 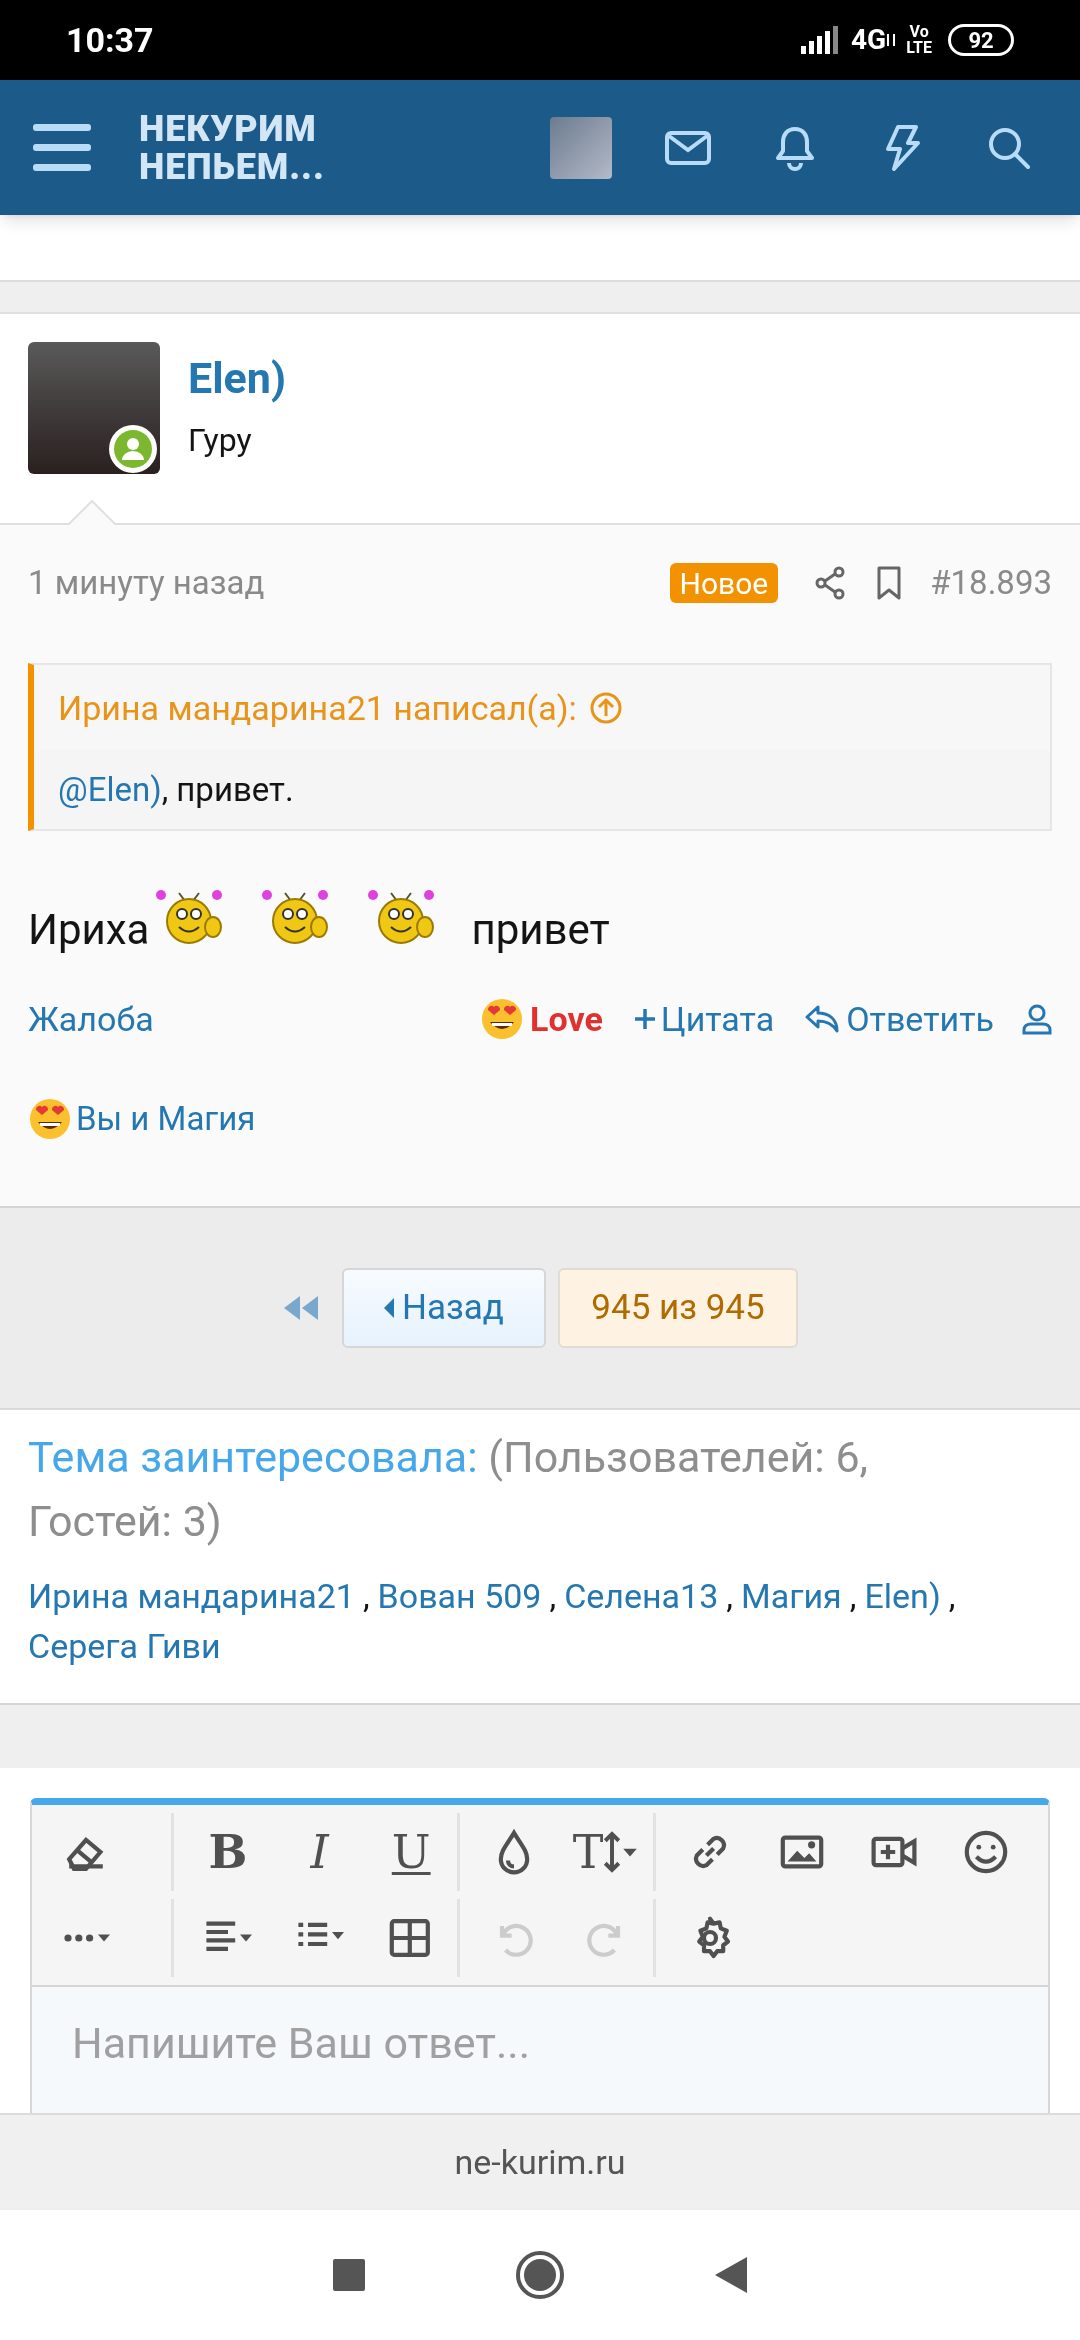 I want to click on post-number: #18.893, so click(x=991, y=583).